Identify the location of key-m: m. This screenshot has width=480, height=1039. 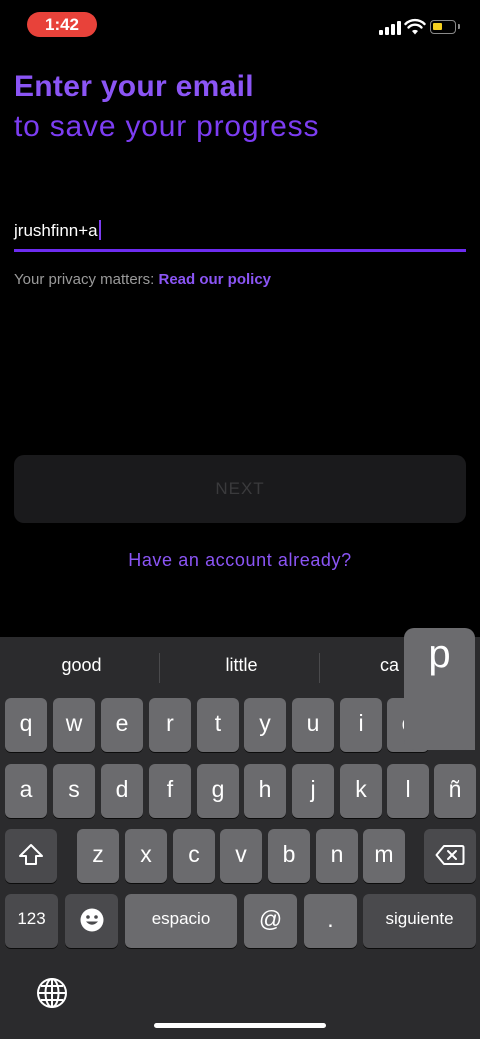
(384, 856).